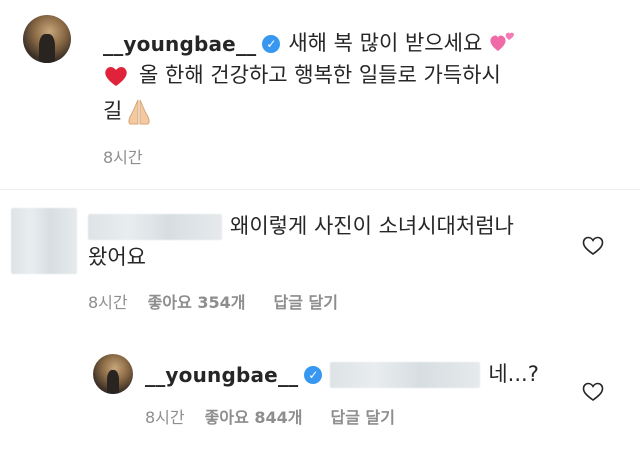 The width and height of the screenshot is (640, 457). I want to click on reply1-mention-blurred, so click(405, 374).